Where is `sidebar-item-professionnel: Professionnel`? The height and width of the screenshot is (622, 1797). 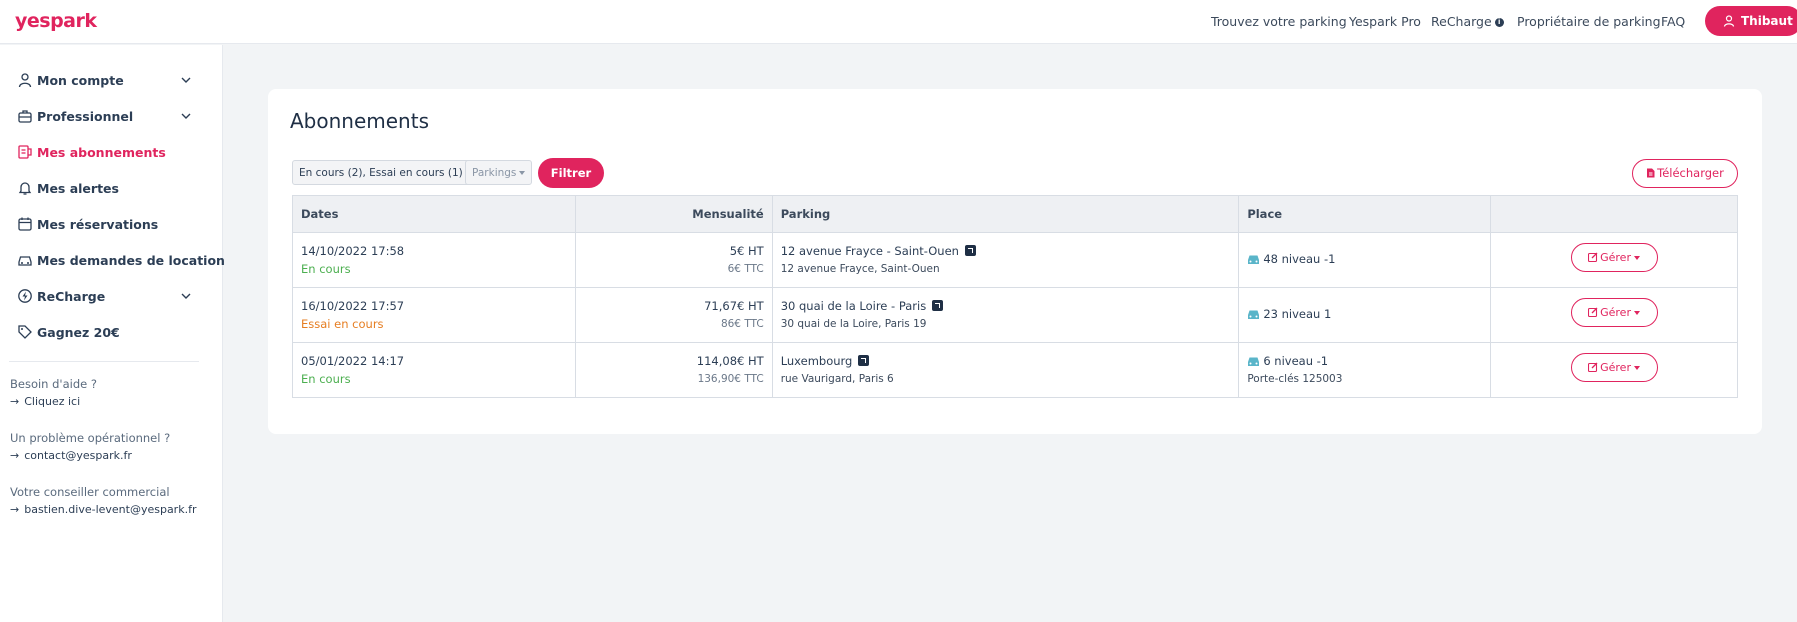 sidebar-item-professionnel: Professionnel is located at coordinates (104, 118).